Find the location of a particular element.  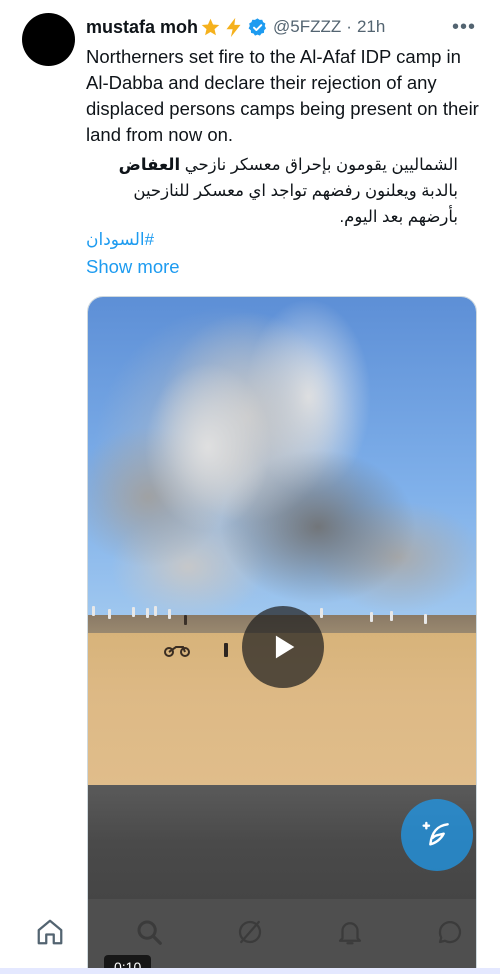

nav-backdrop is located at coordinates (488, 937).